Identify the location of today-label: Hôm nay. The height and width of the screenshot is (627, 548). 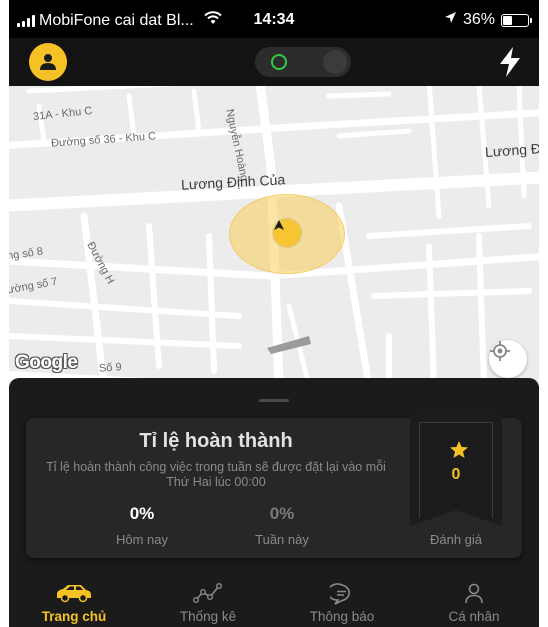
(142, 539).